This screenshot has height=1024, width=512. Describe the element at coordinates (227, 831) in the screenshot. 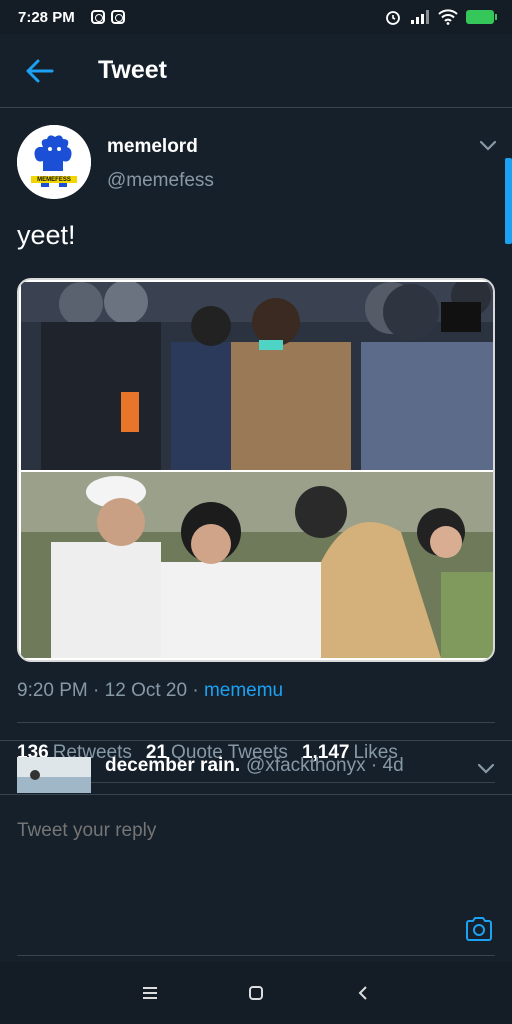

I see `reply-input` at that location.